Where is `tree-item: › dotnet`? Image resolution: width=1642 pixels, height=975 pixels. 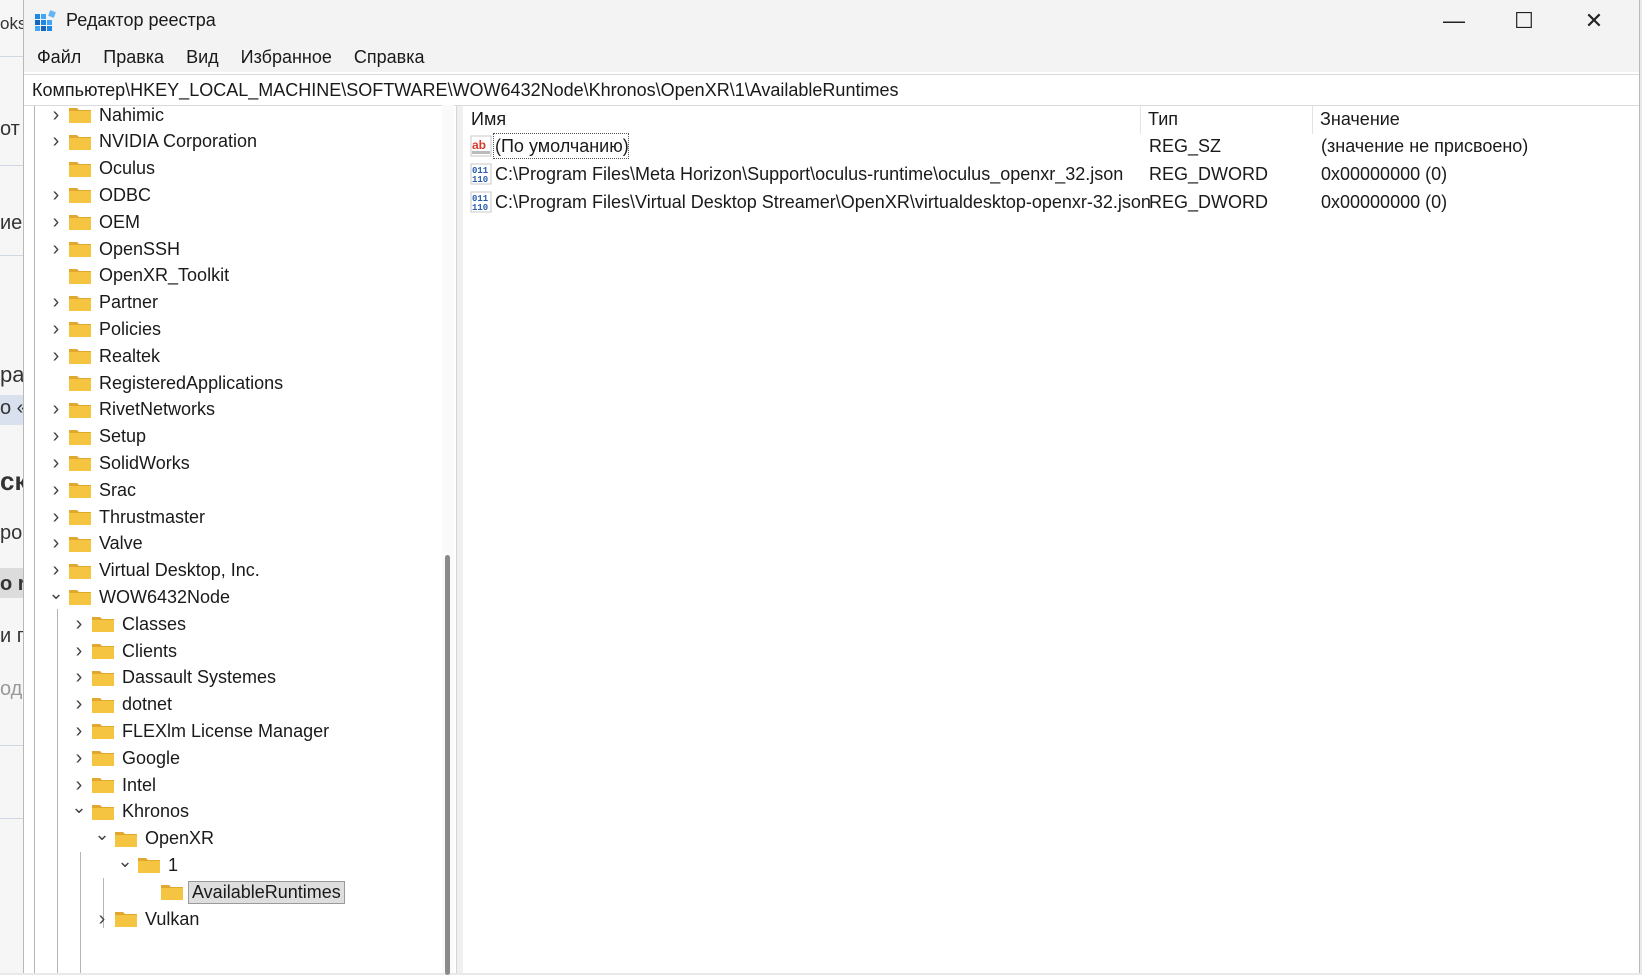 tree-item: › dotnet is located at coordinates (123, 705).